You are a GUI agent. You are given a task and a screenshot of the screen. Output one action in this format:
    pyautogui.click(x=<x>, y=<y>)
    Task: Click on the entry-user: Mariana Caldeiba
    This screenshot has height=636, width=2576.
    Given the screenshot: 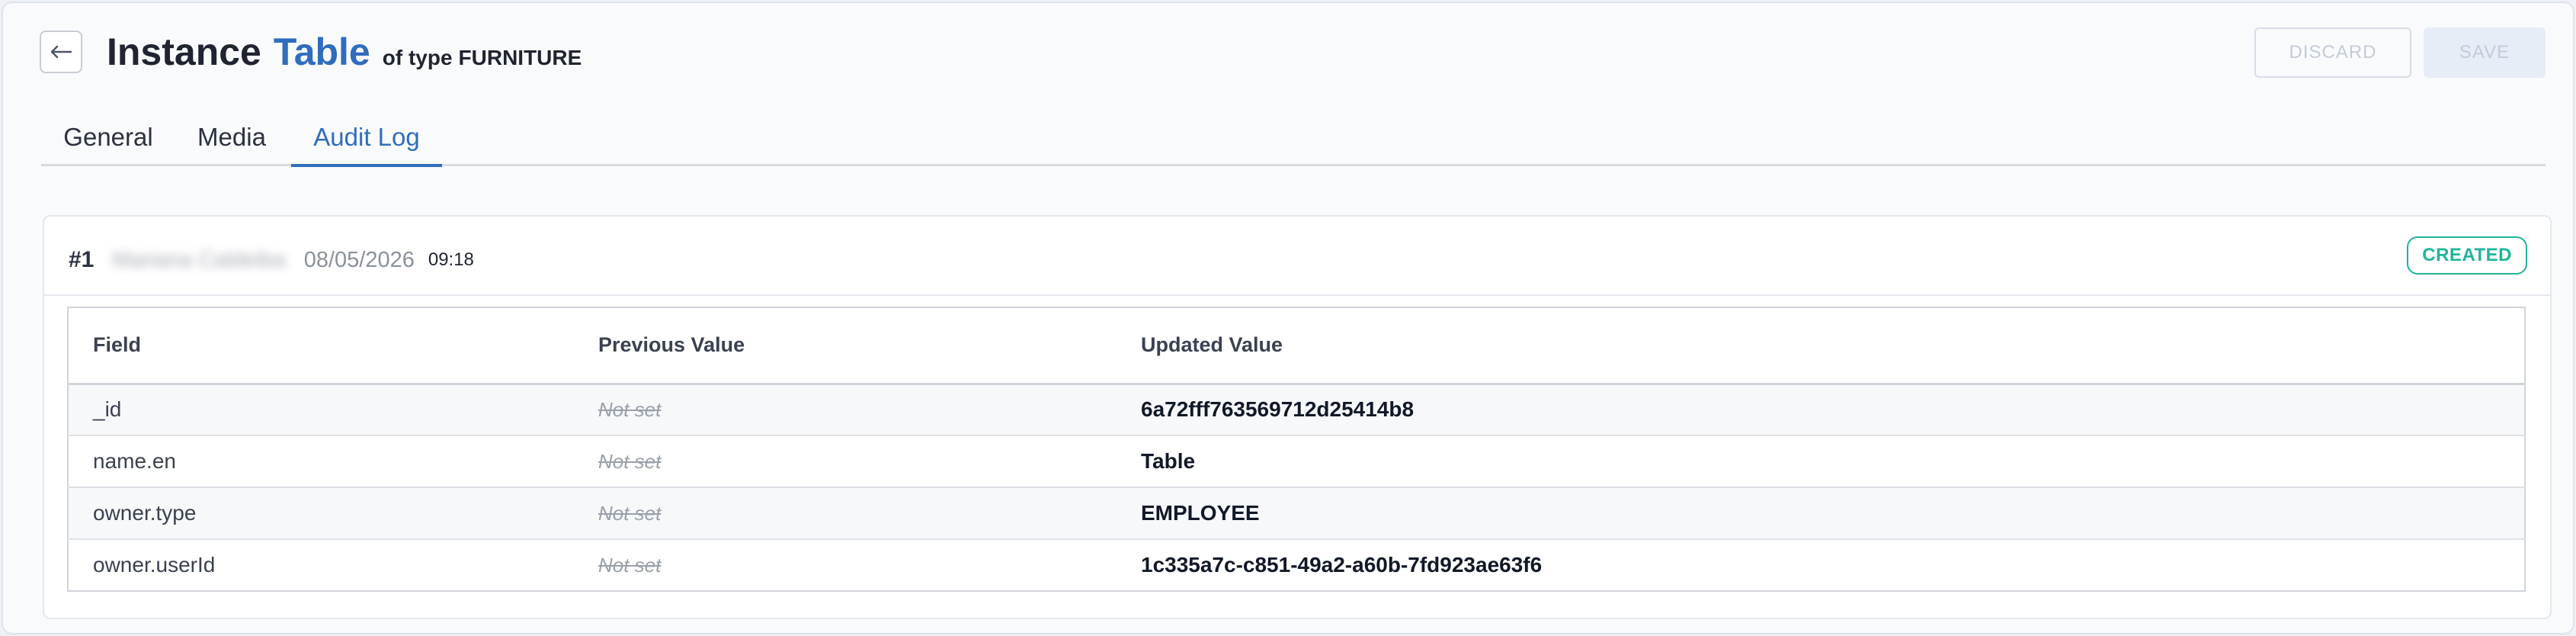 What is the action you would take?
    pyautogui.click(x=199, y=259)
    